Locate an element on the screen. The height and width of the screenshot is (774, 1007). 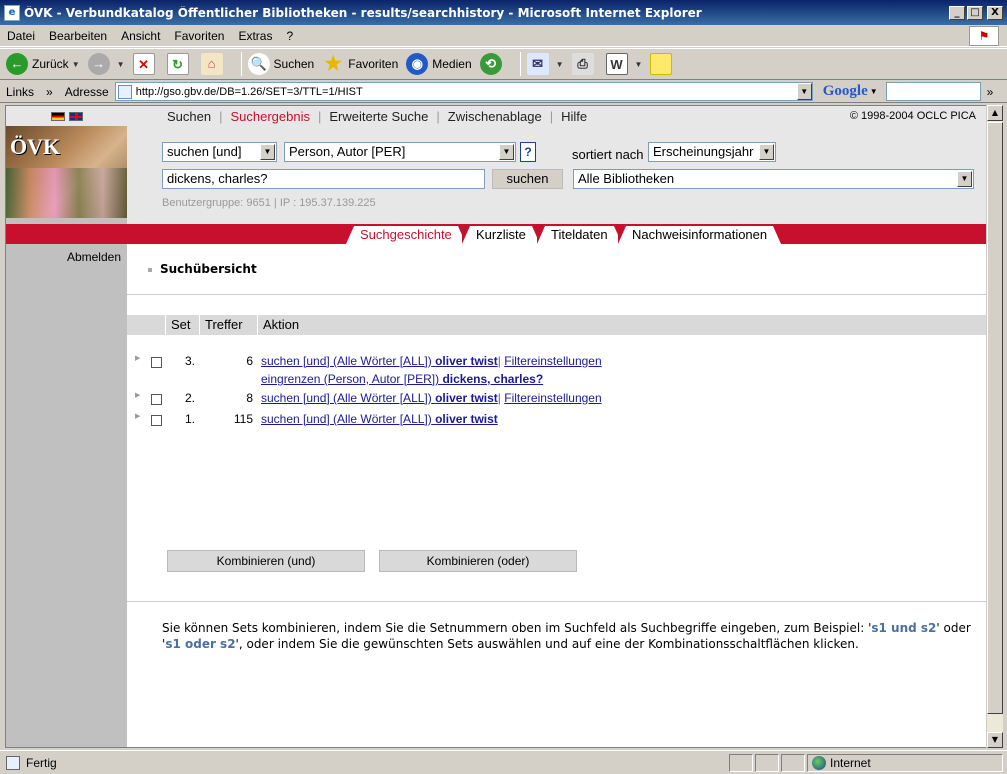
menu-bearbeiten: Bearbeiten is located at coordinates (78, 36).